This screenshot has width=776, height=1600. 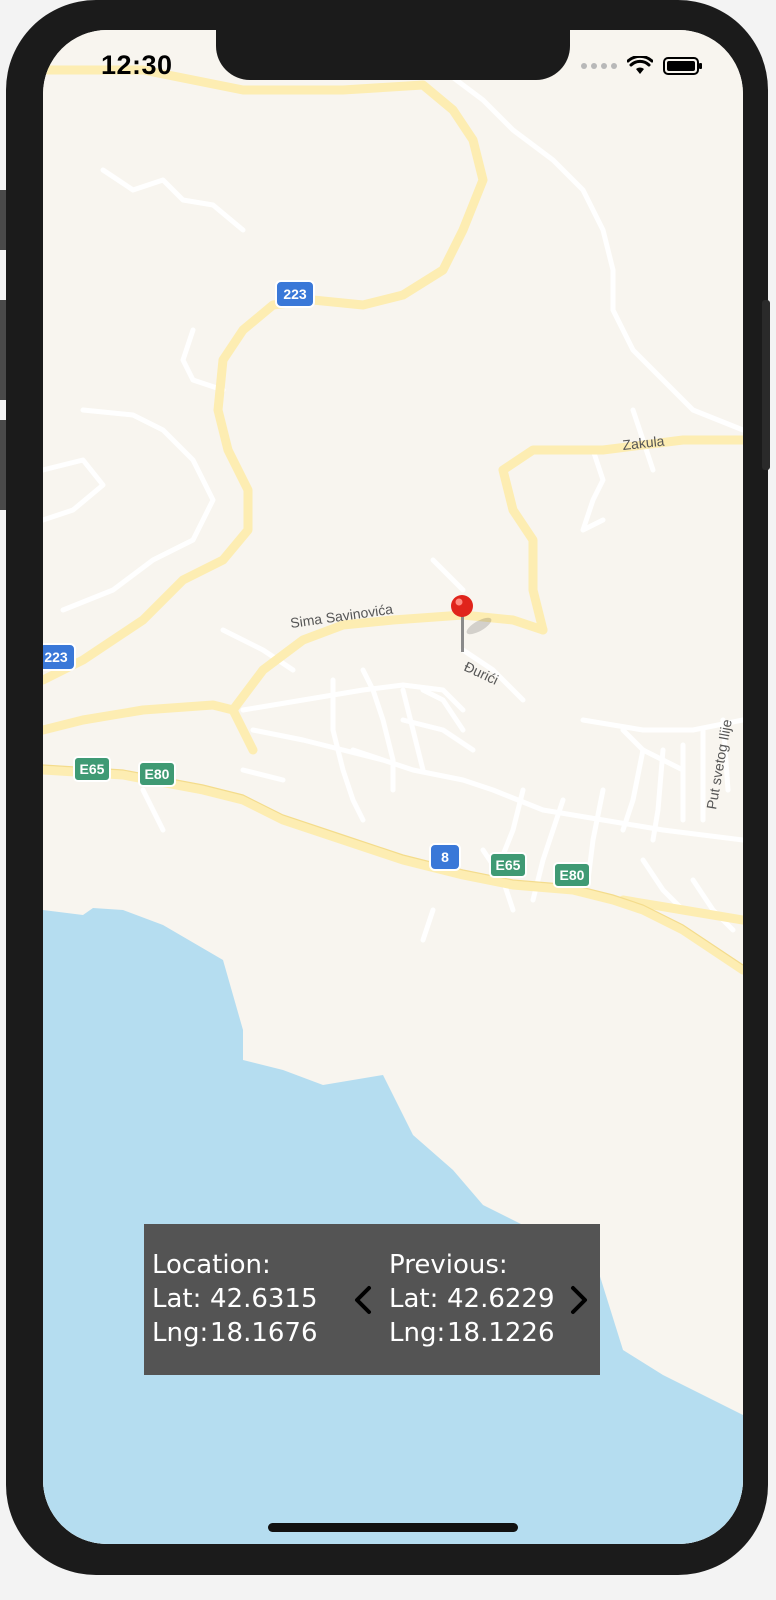 I want to click on status-icons, so click(x=642, y=66).